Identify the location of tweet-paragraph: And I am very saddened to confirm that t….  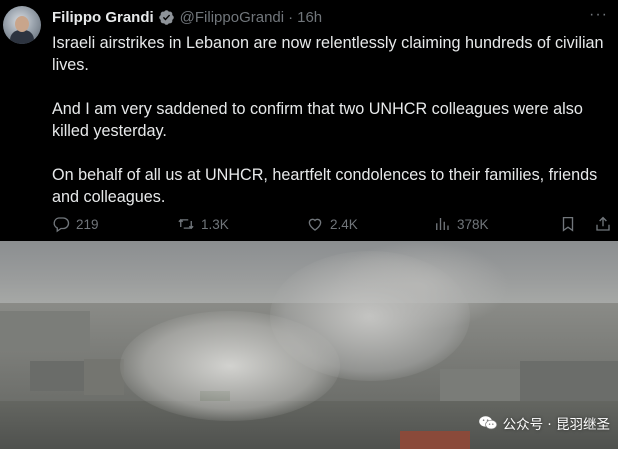
(317, 120).